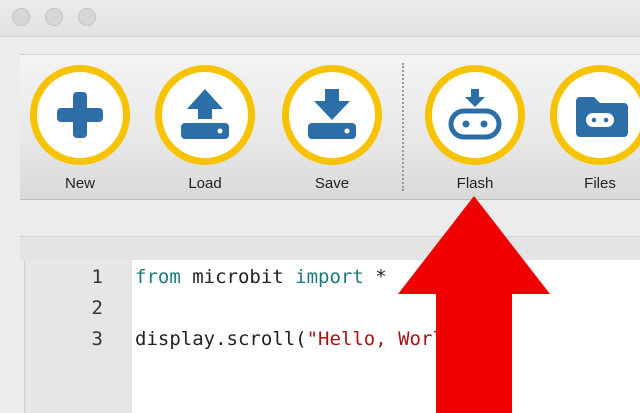 The image size is (640, 413). I want to click on load-button: Load, so click(205, 128).